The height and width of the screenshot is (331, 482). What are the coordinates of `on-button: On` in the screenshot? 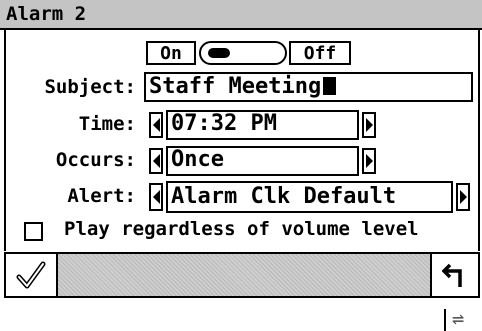 It's located at (171, 53).